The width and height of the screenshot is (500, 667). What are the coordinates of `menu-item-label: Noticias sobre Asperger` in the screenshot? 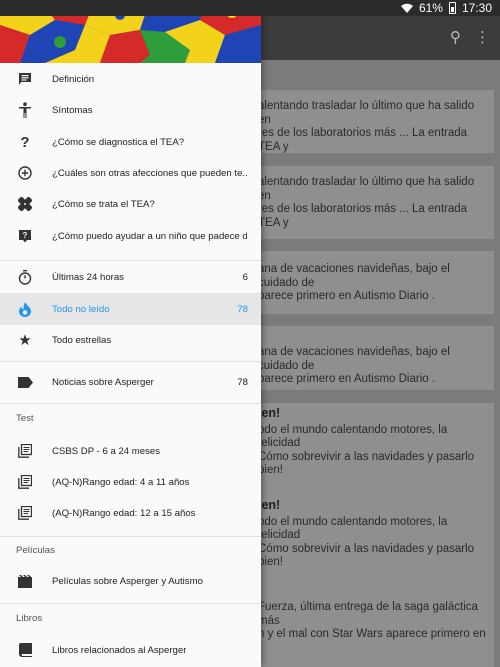 It's located at (103, 382).